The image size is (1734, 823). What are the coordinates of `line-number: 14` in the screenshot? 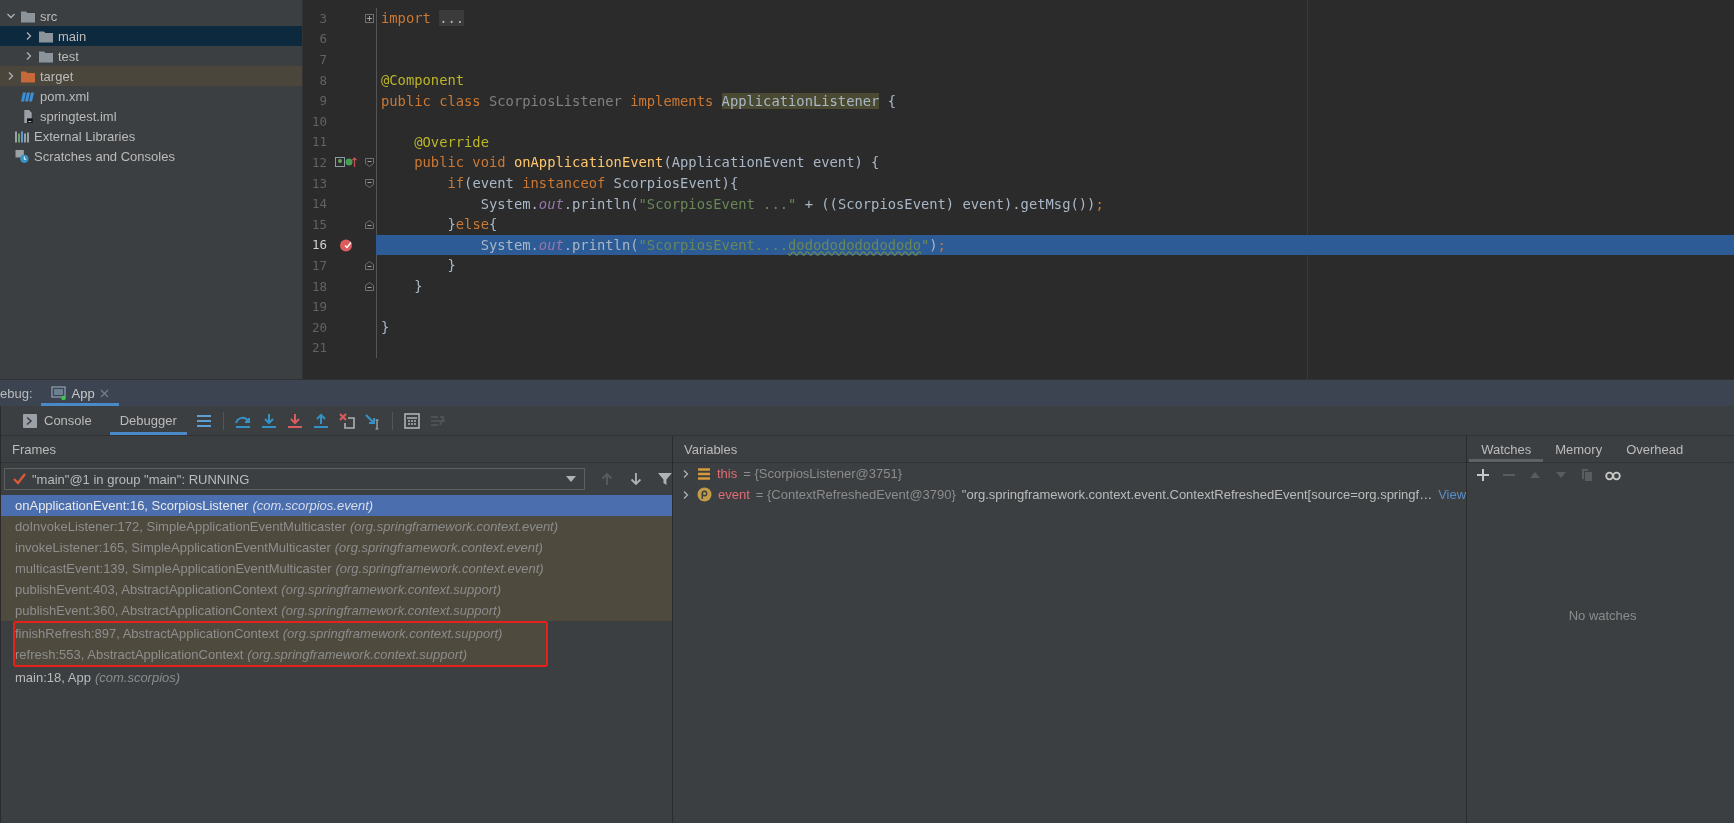 It's located at (318, 204).